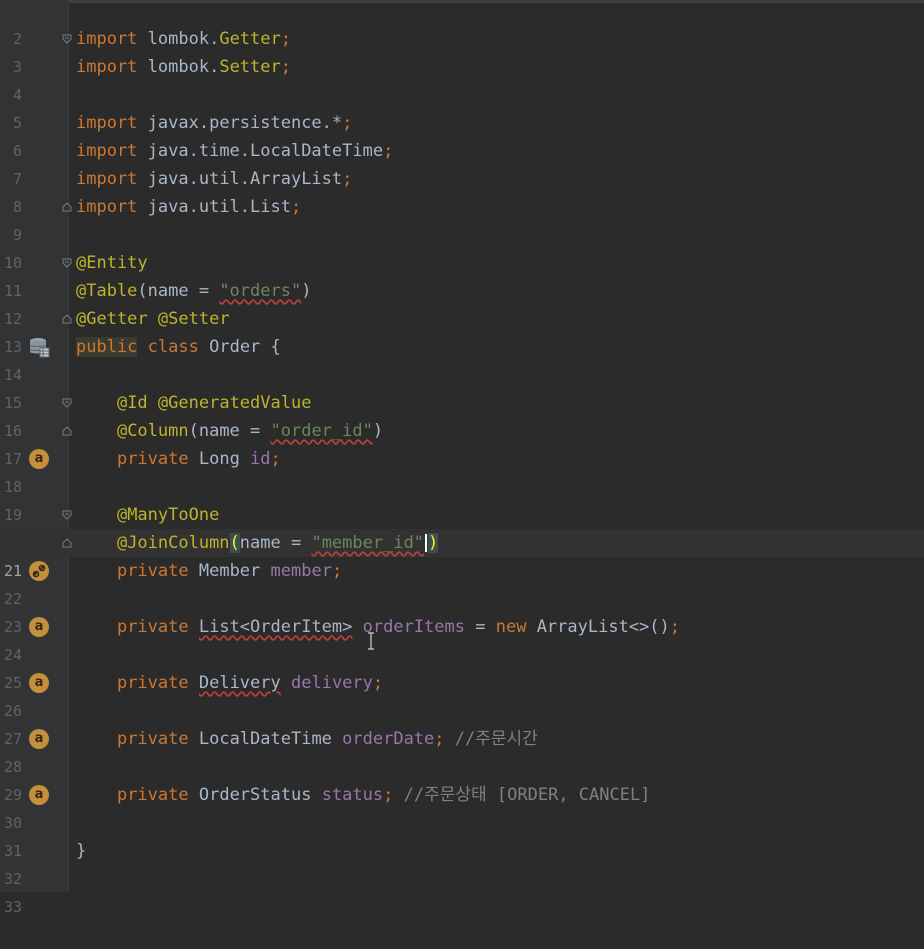 The image size is (924, 949). I want to click on code-line: 7 import java.time.LocalDateTime;, so click(462, 162).